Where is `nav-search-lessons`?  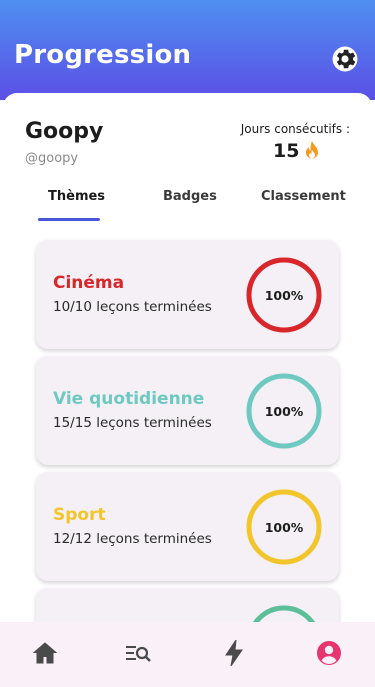 nav-search-lessons is located at coordinates (138, 653).